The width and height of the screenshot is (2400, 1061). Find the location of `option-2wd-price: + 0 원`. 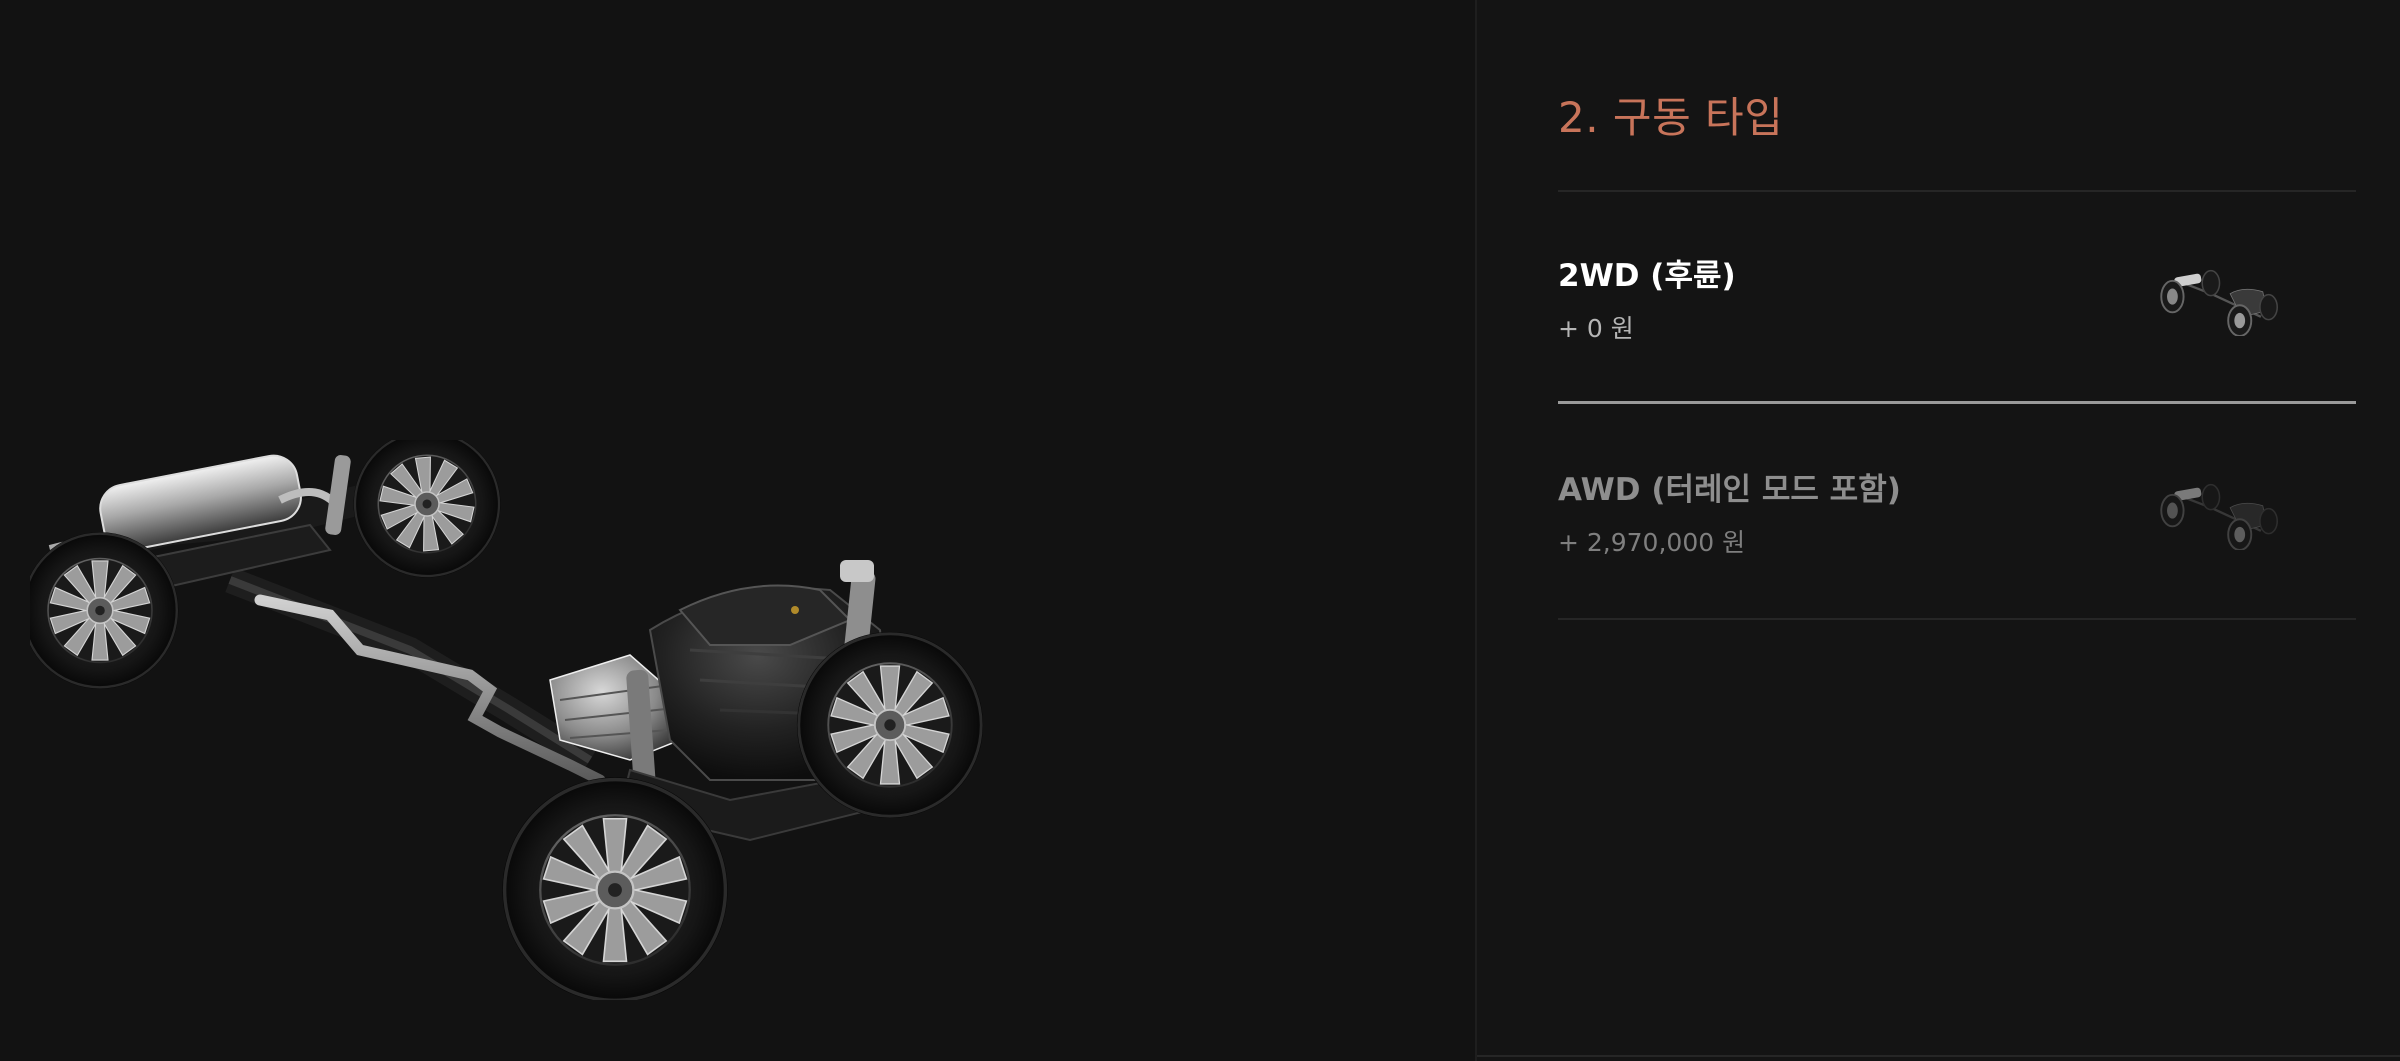

option-2wd-price: + 0 원 is located at coordinates (1596, 328).